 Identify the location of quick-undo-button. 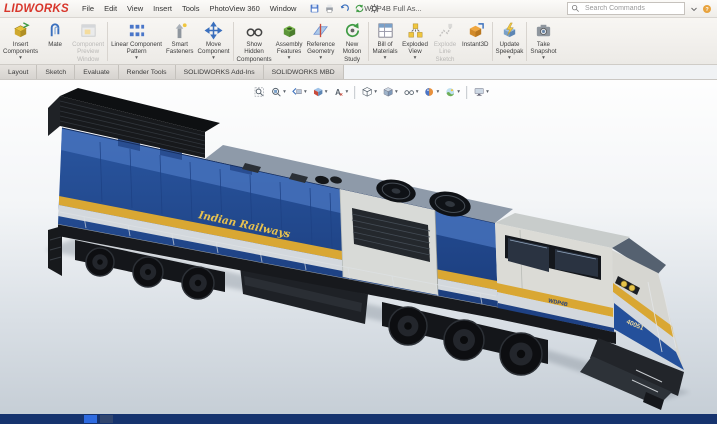
(344, 8).